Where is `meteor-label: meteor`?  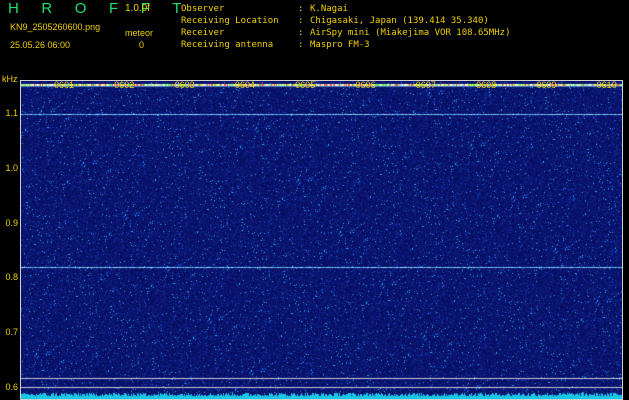
meteor-label: meteor is located at coordinates (139, 33).